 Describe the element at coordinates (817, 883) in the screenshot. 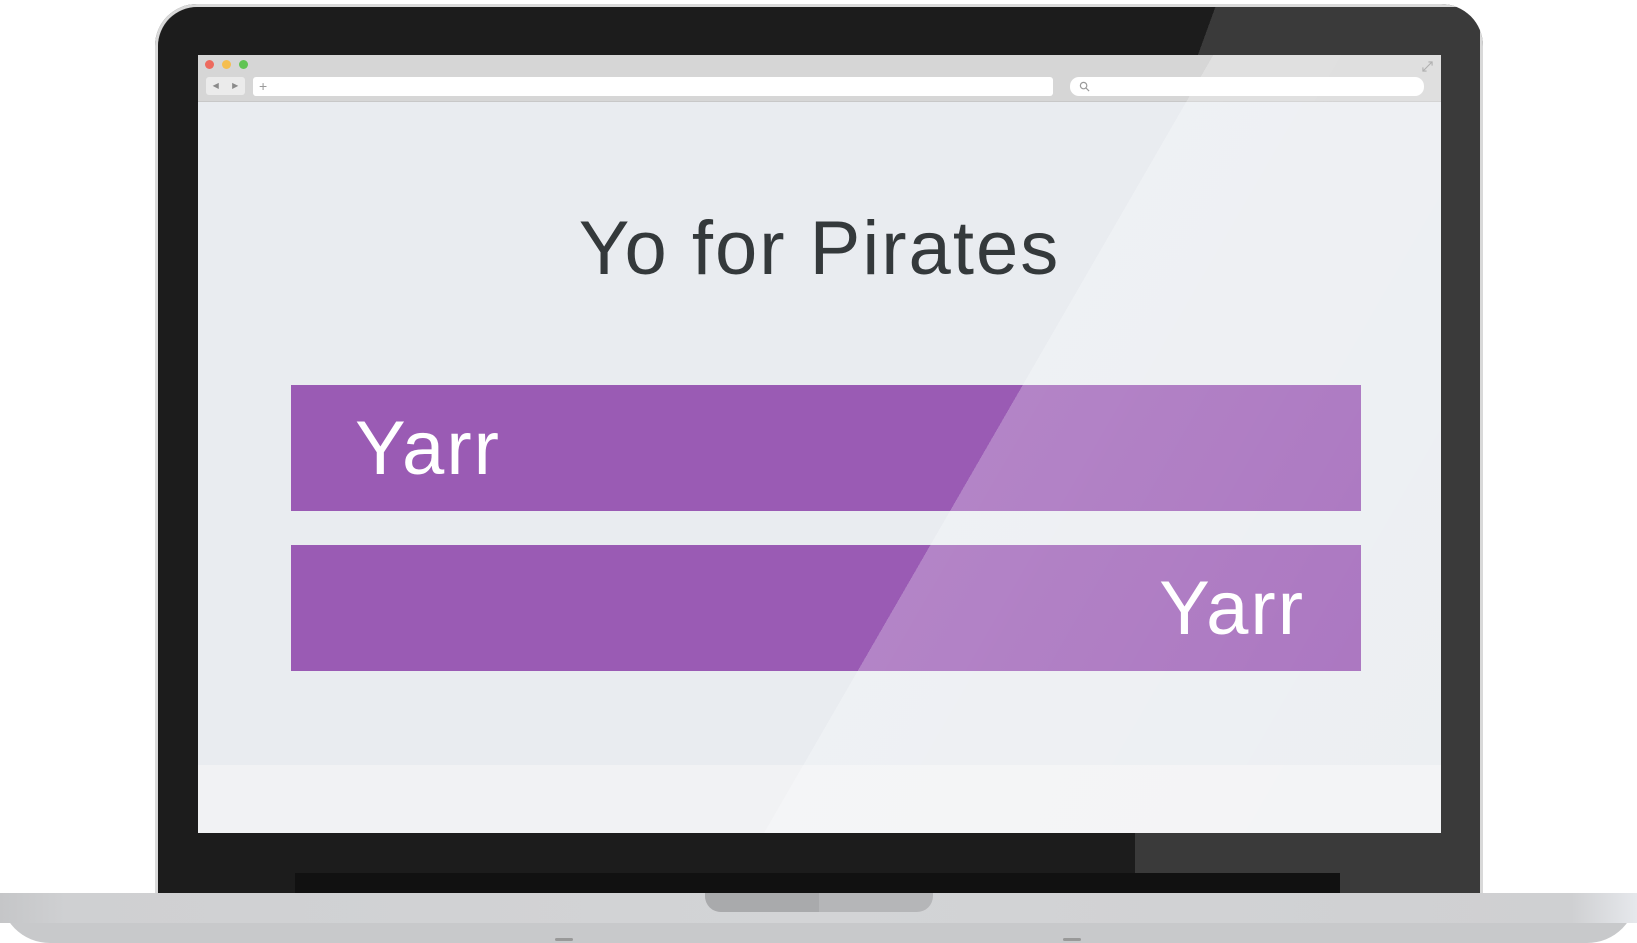

I see `laptop-hinge` at that location.